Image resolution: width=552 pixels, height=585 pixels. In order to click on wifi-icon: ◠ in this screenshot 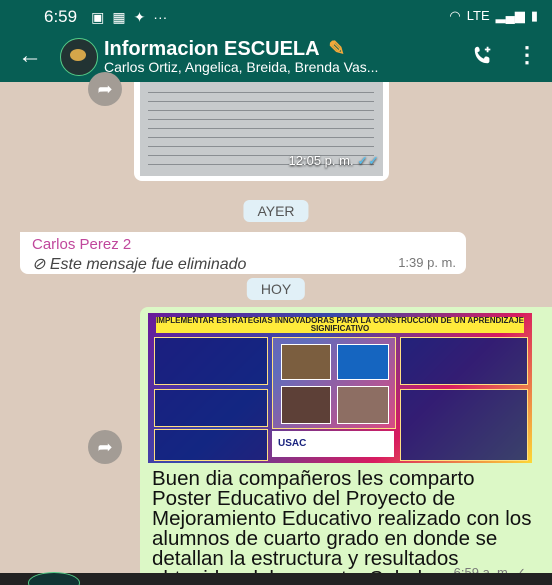, I will do `click(455, 15)`.